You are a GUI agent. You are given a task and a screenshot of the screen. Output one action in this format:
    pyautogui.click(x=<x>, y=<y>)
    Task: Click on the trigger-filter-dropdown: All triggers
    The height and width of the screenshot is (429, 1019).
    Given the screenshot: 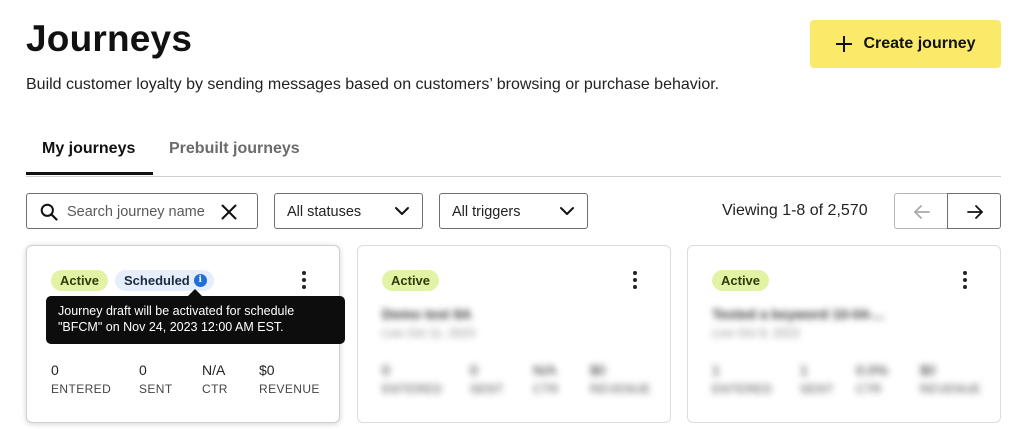 What is the action you would take?
    pyautogui.click(x=513, y=211)
    